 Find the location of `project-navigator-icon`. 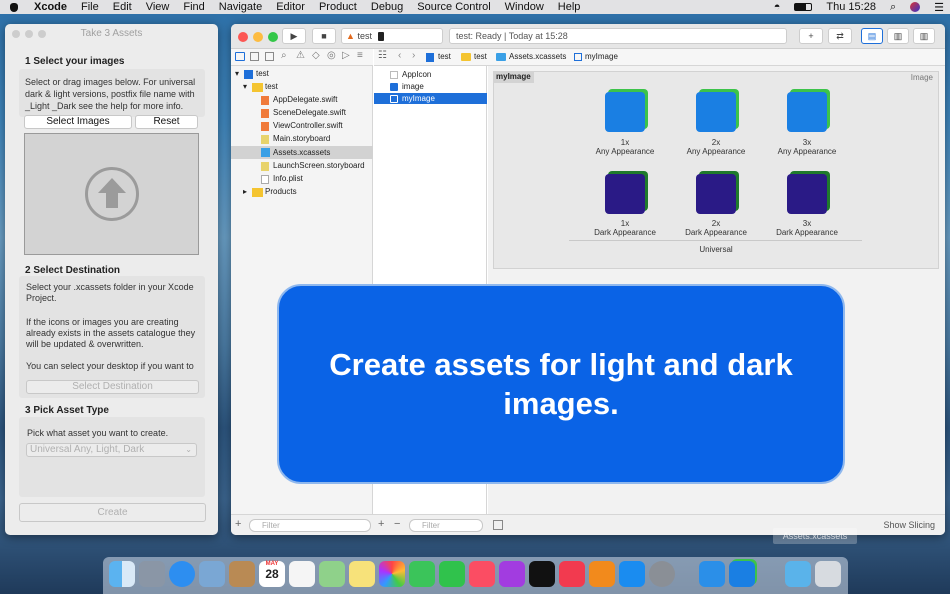

project-navigator-icon is located at coordinates (240, 56).